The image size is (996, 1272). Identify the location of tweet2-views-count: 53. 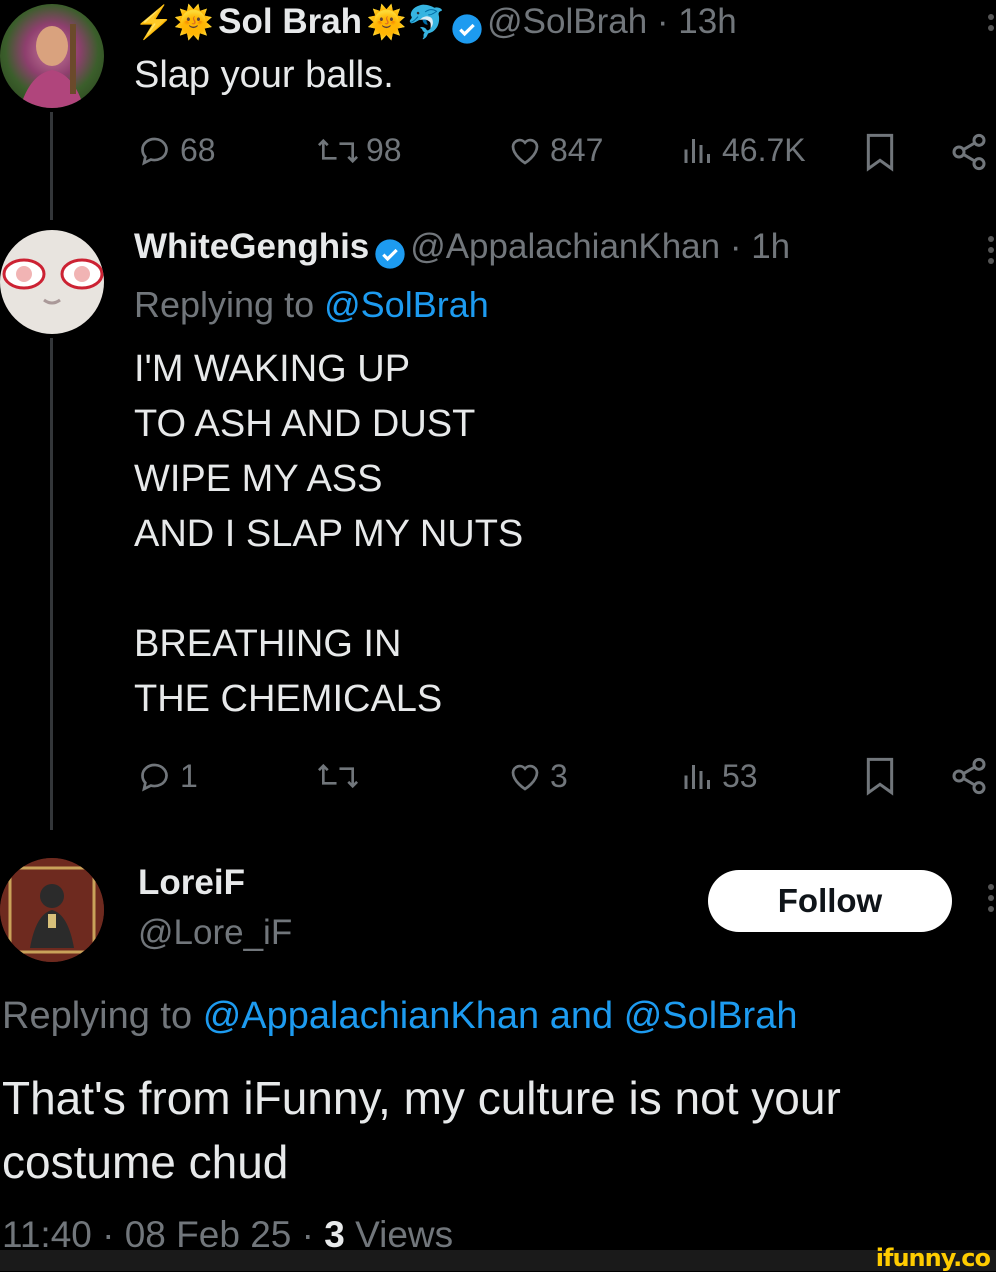
(740, 776).